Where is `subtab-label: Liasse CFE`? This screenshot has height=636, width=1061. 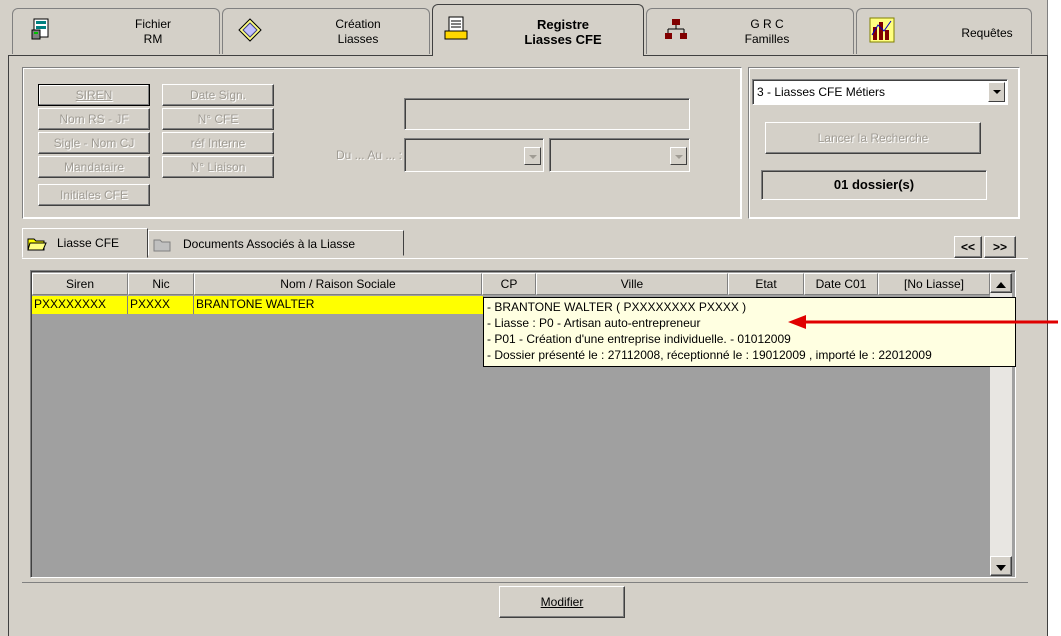
subtab-label: Liasse CFE is located at coordinates (88, 243).